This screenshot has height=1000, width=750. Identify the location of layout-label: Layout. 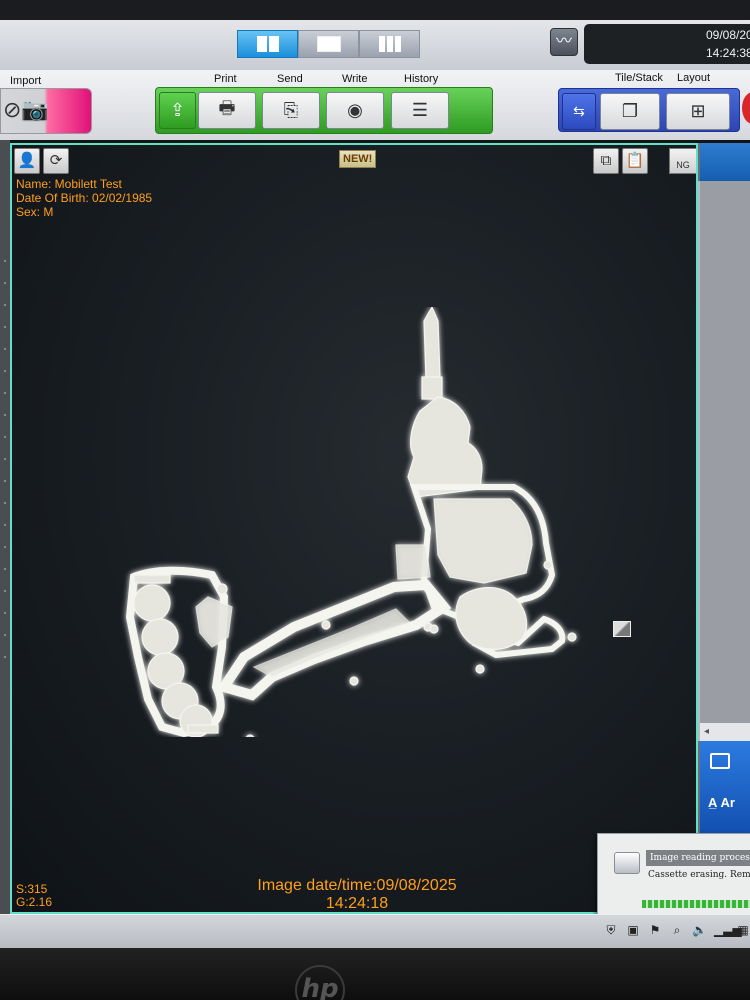
(694, 78).